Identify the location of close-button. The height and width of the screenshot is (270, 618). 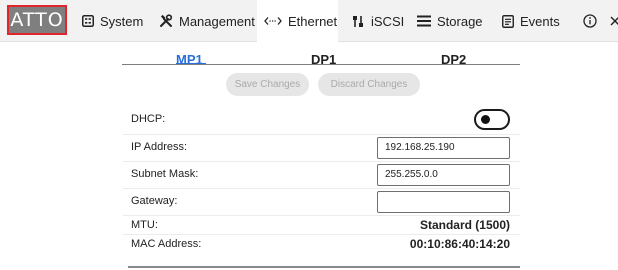
(614, 21).